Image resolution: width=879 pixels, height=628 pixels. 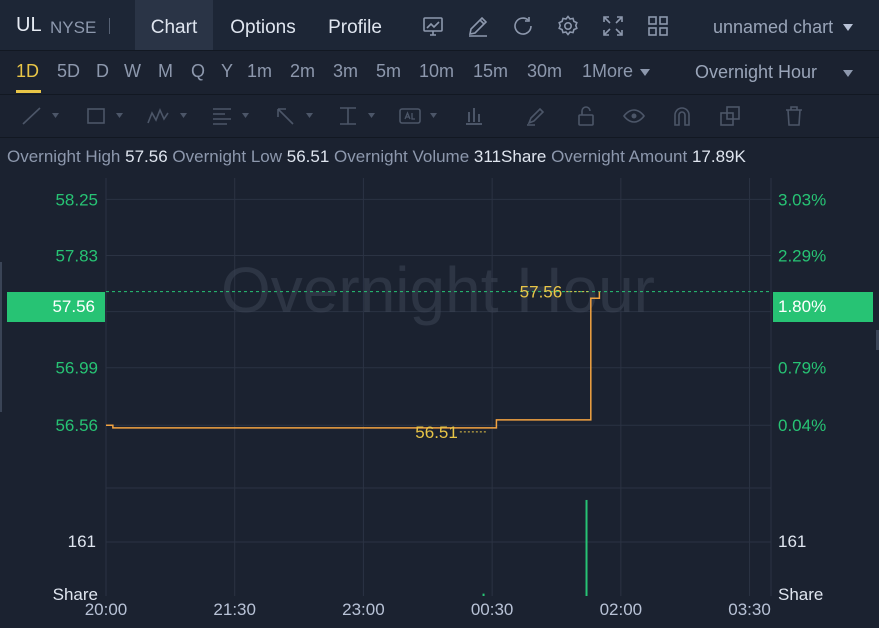 I want to click on percent-axis-tick: 2.29%, so click(x=802, y=256).